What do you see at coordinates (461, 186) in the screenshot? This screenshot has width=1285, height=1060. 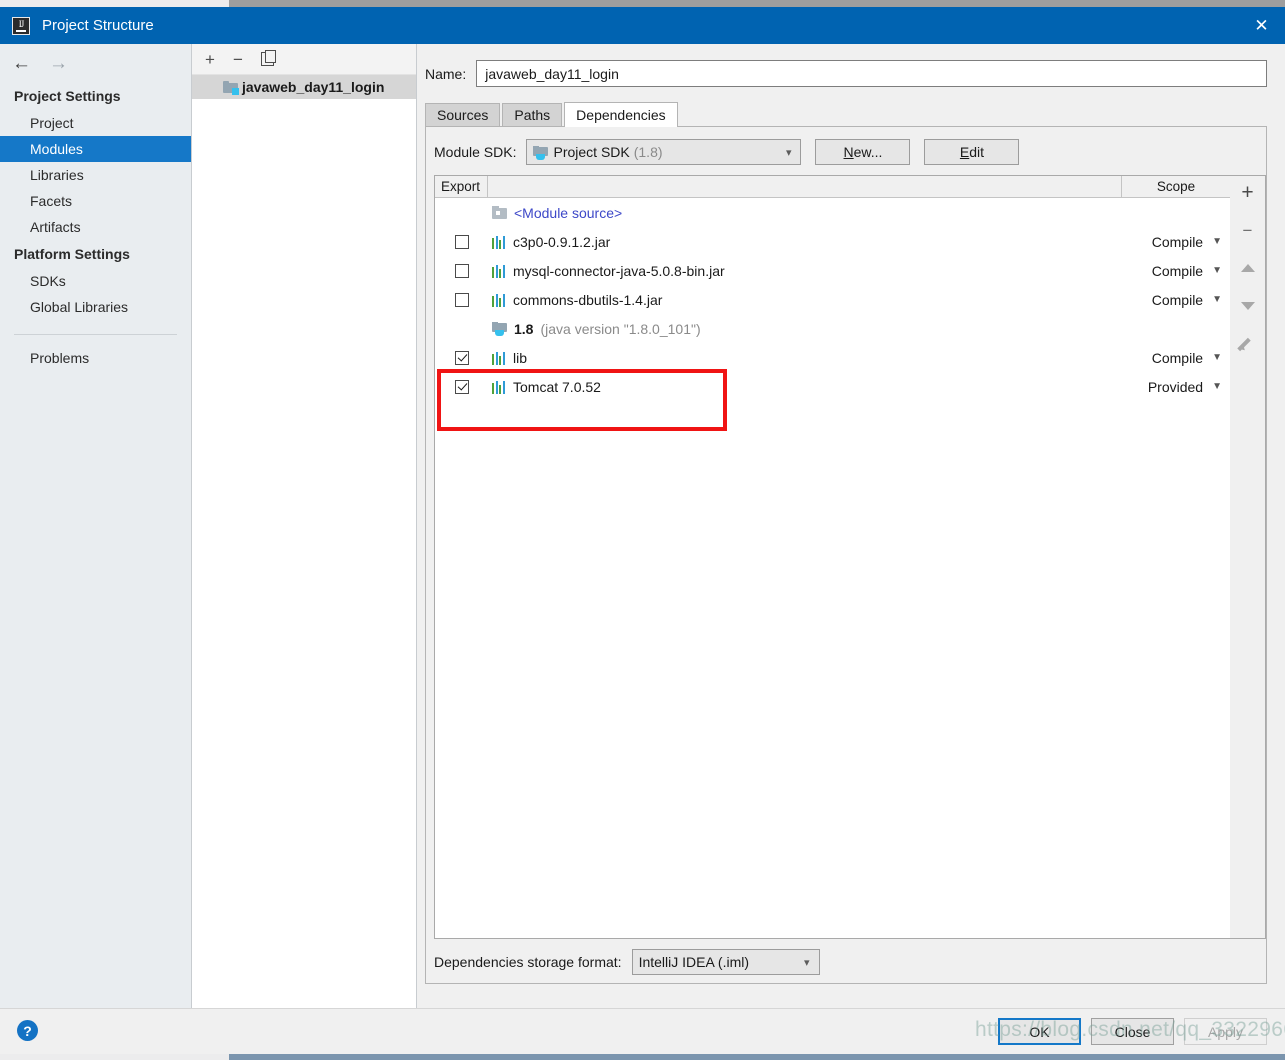 I see `column-header-export: Export` at bounding box center [461, 186].